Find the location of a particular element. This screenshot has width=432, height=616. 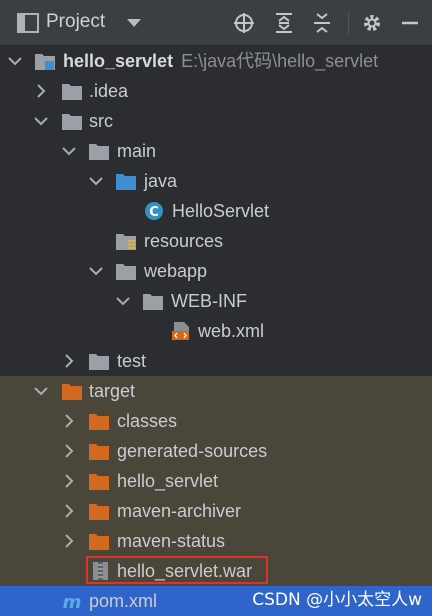

tree-item-java: java is located at coordinates (216, 181).